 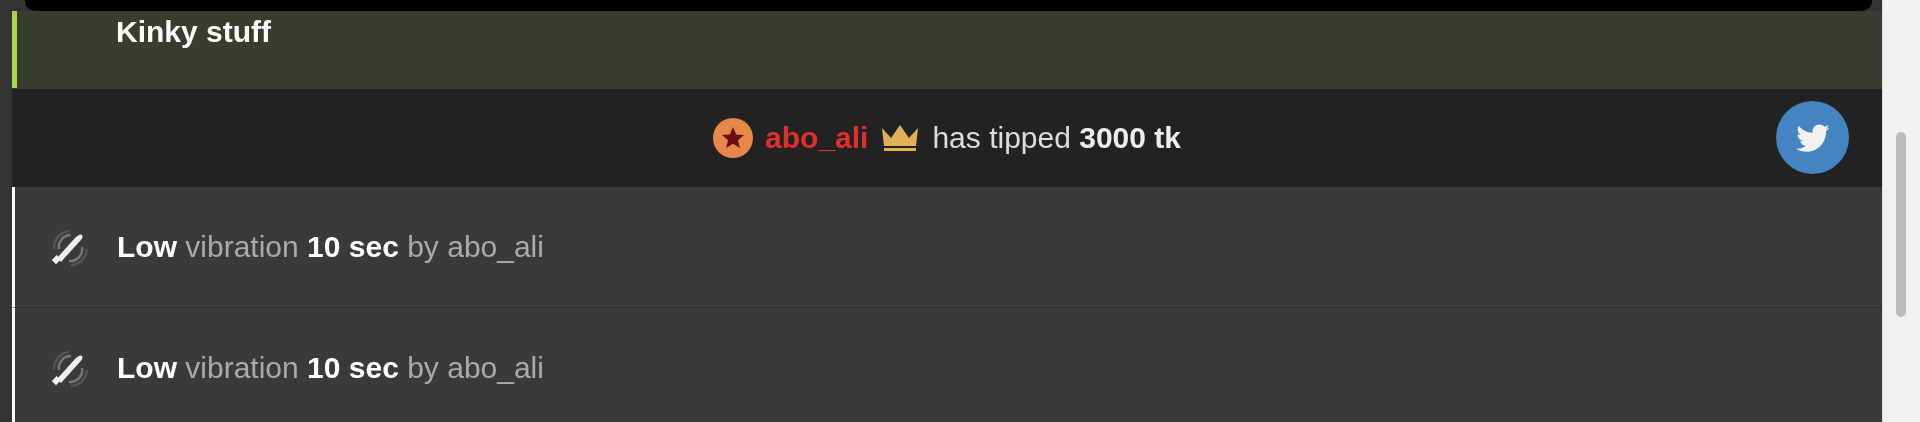 I want to click on scrollbar, so click(x=1901, y=211).